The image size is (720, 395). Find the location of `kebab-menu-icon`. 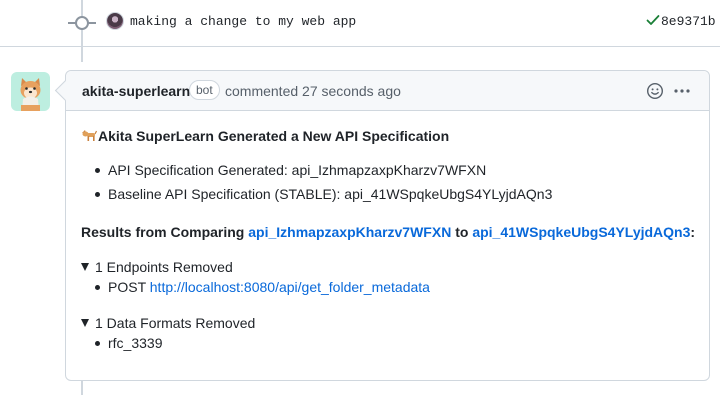

kebab-menu-icon is located at coordinates (682, 91).